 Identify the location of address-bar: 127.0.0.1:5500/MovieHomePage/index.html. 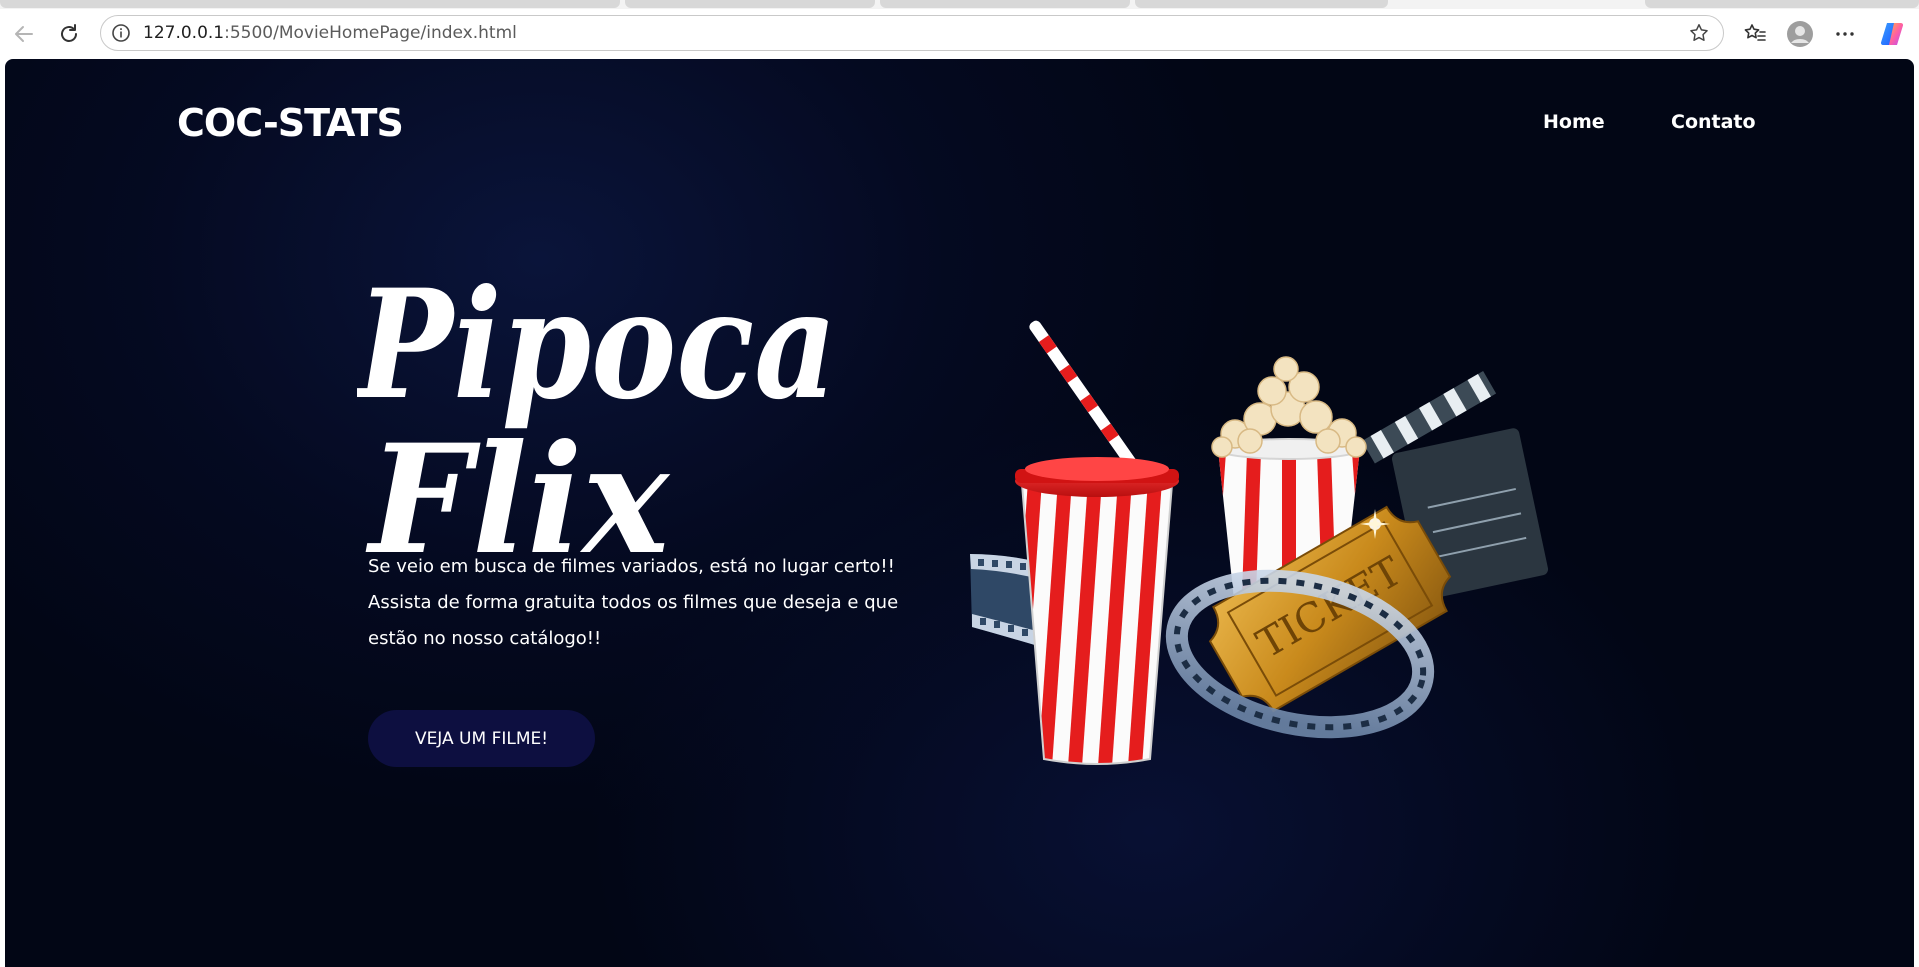
(912, 33).